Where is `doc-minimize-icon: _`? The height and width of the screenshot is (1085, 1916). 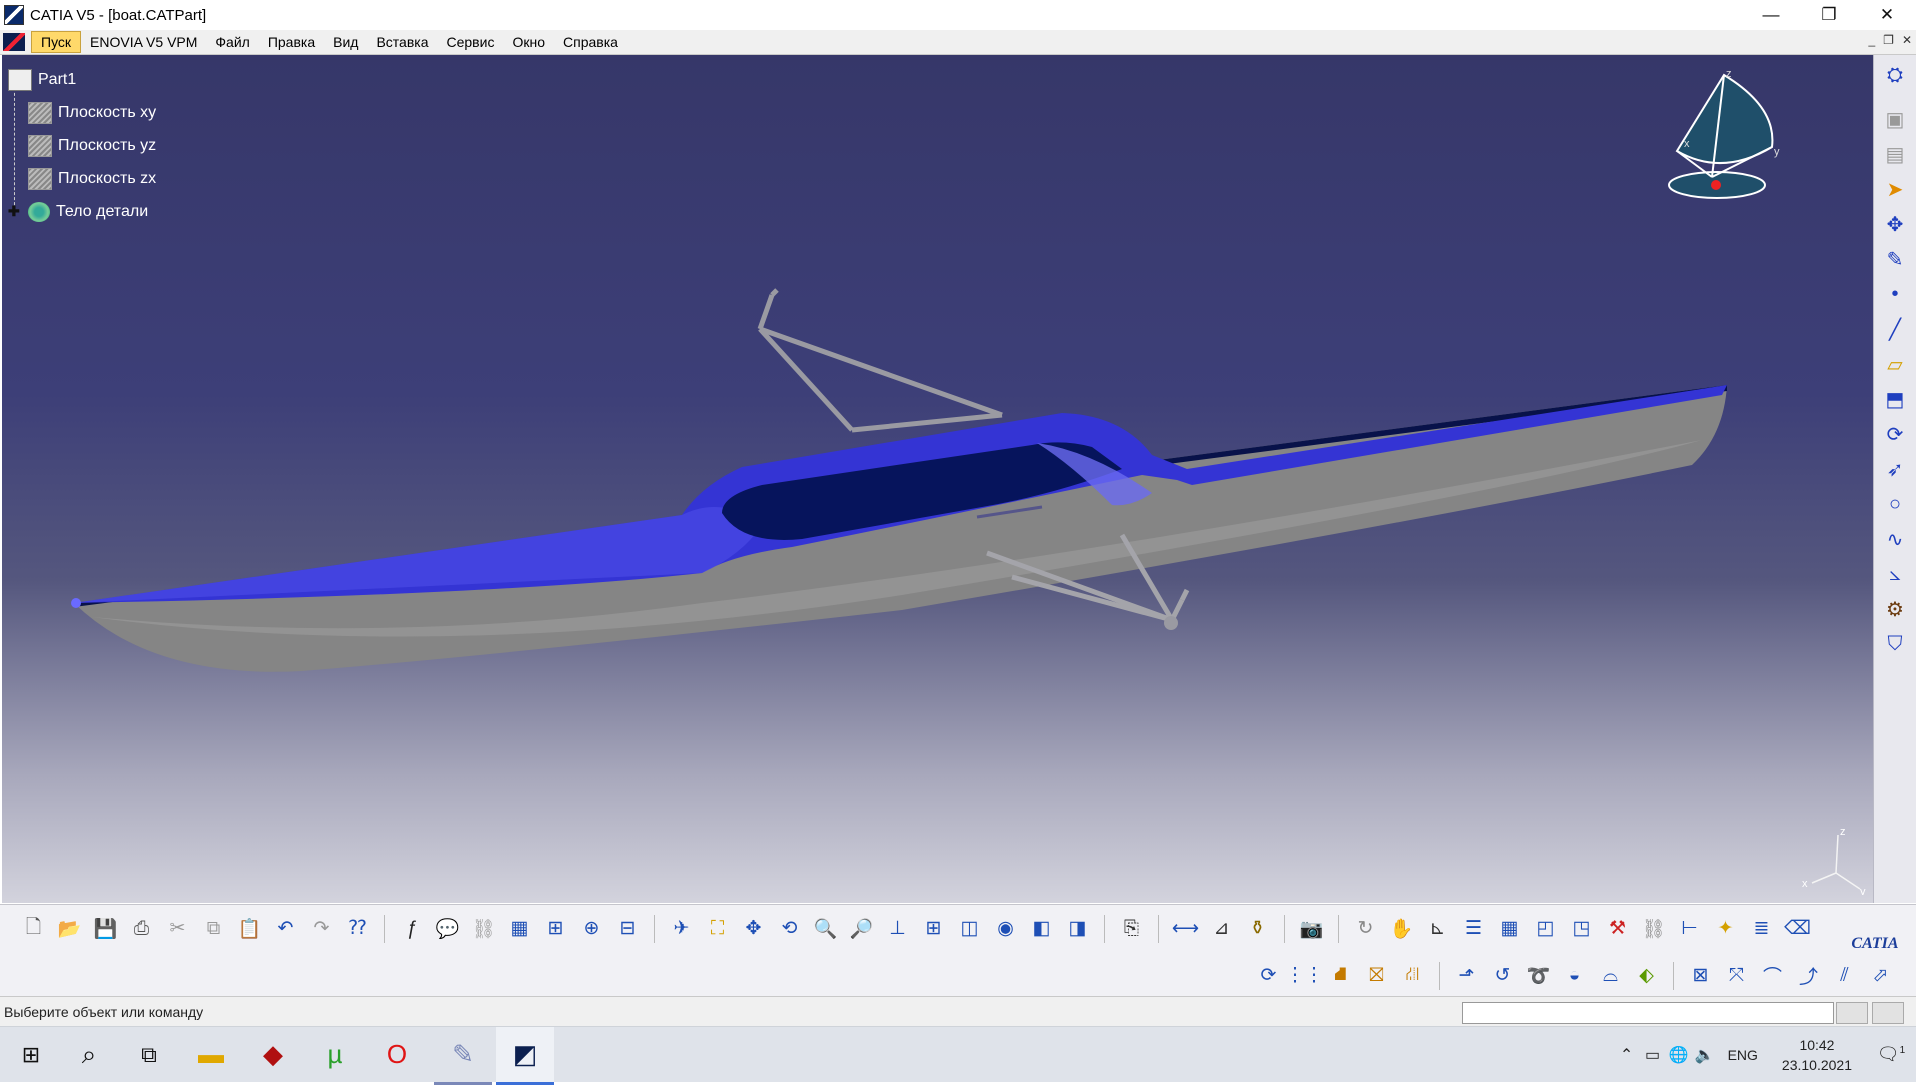 doc-minimize-icon: _ is located at coordinates (1871, 40).